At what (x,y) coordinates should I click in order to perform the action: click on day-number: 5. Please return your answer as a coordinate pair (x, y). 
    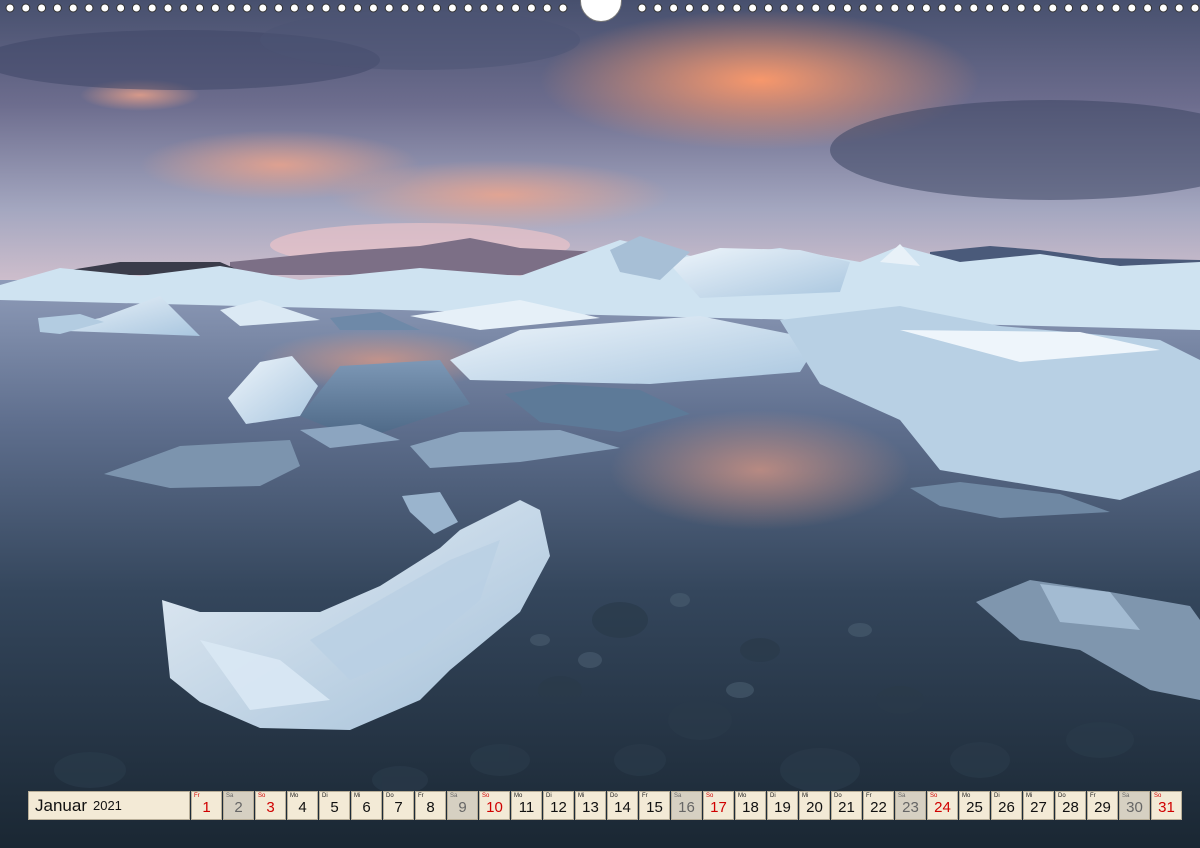
    Looking at the image, I should click on (334, 807).